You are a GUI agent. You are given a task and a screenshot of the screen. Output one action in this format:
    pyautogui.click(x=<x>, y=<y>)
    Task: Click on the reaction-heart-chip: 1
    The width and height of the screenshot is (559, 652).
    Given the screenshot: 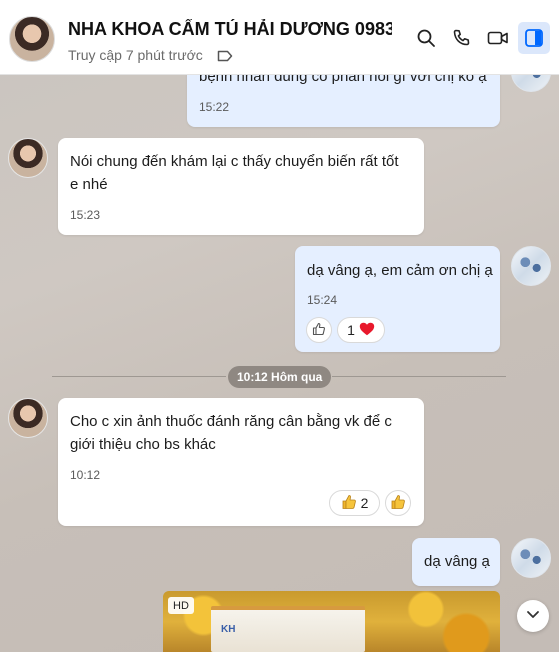 What is the action you would take?
    pyautogui.click(x=361, y=330)
    